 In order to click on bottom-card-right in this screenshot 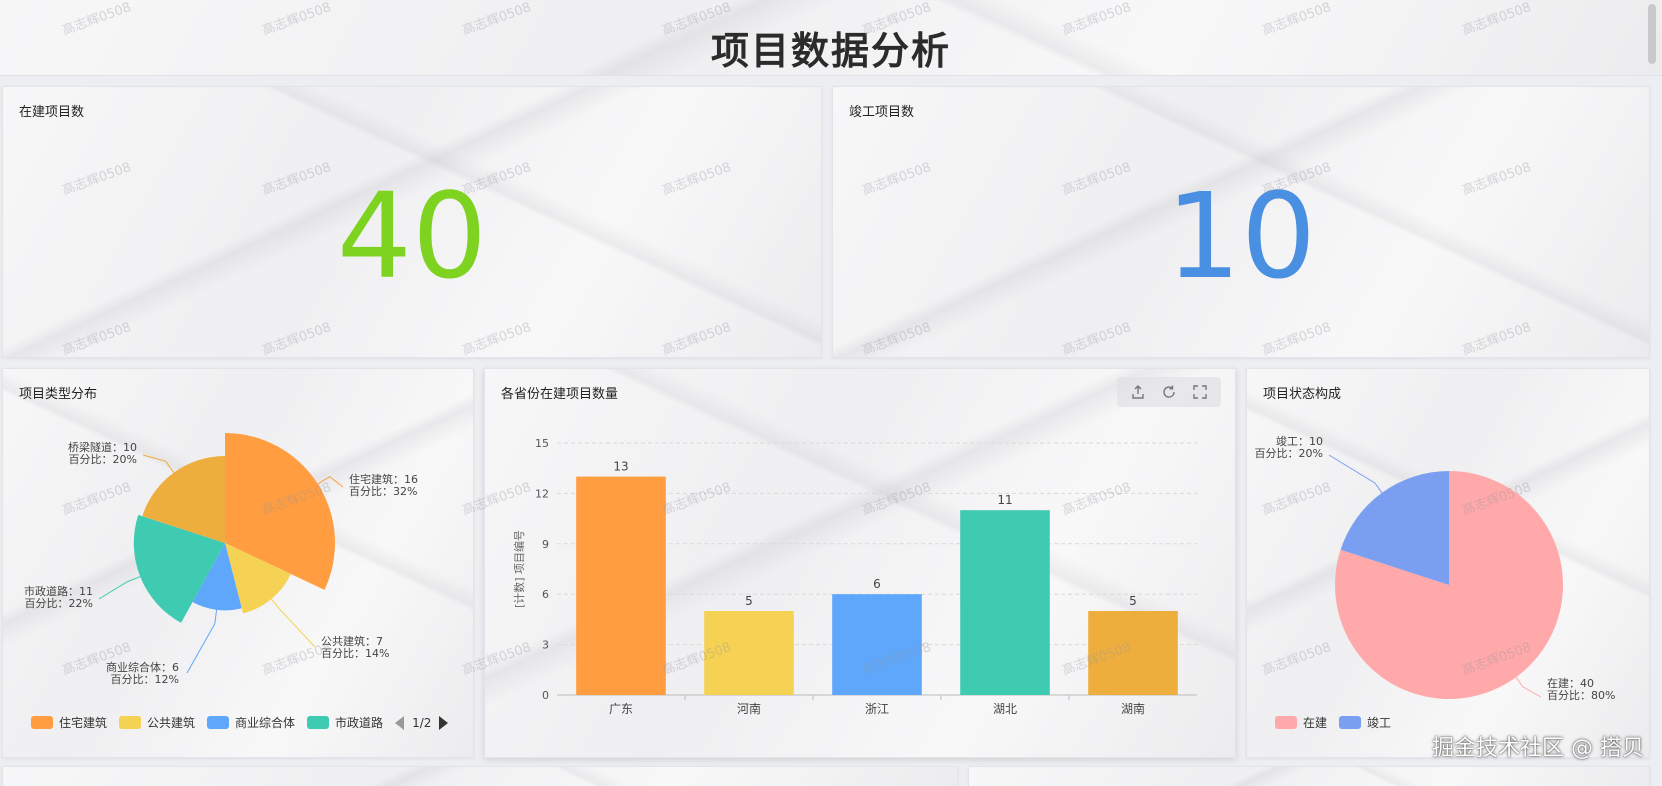, I will do `click(1309, 776)`.